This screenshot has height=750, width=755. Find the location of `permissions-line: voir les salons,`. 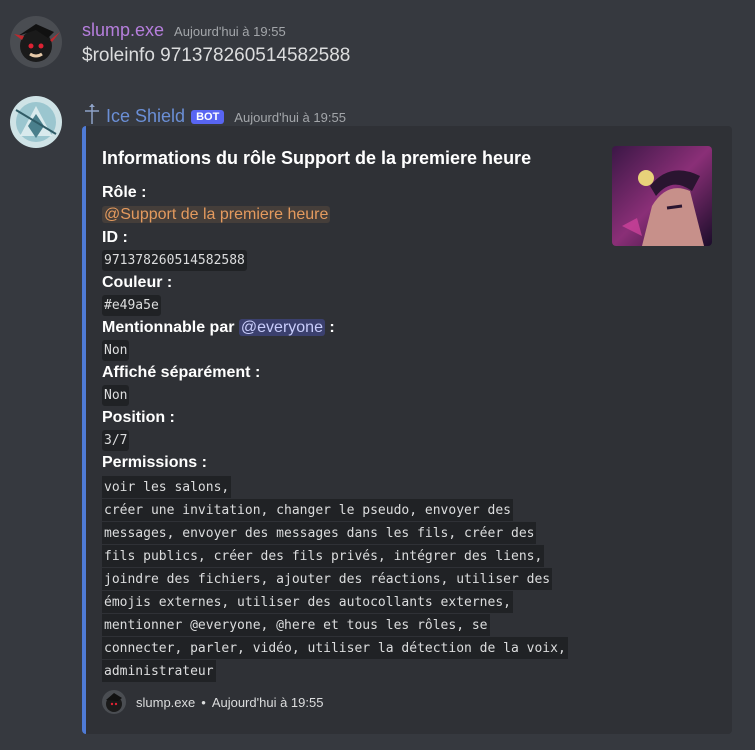

permissions-line: voir les salons, is located at coordinates (167, 487).